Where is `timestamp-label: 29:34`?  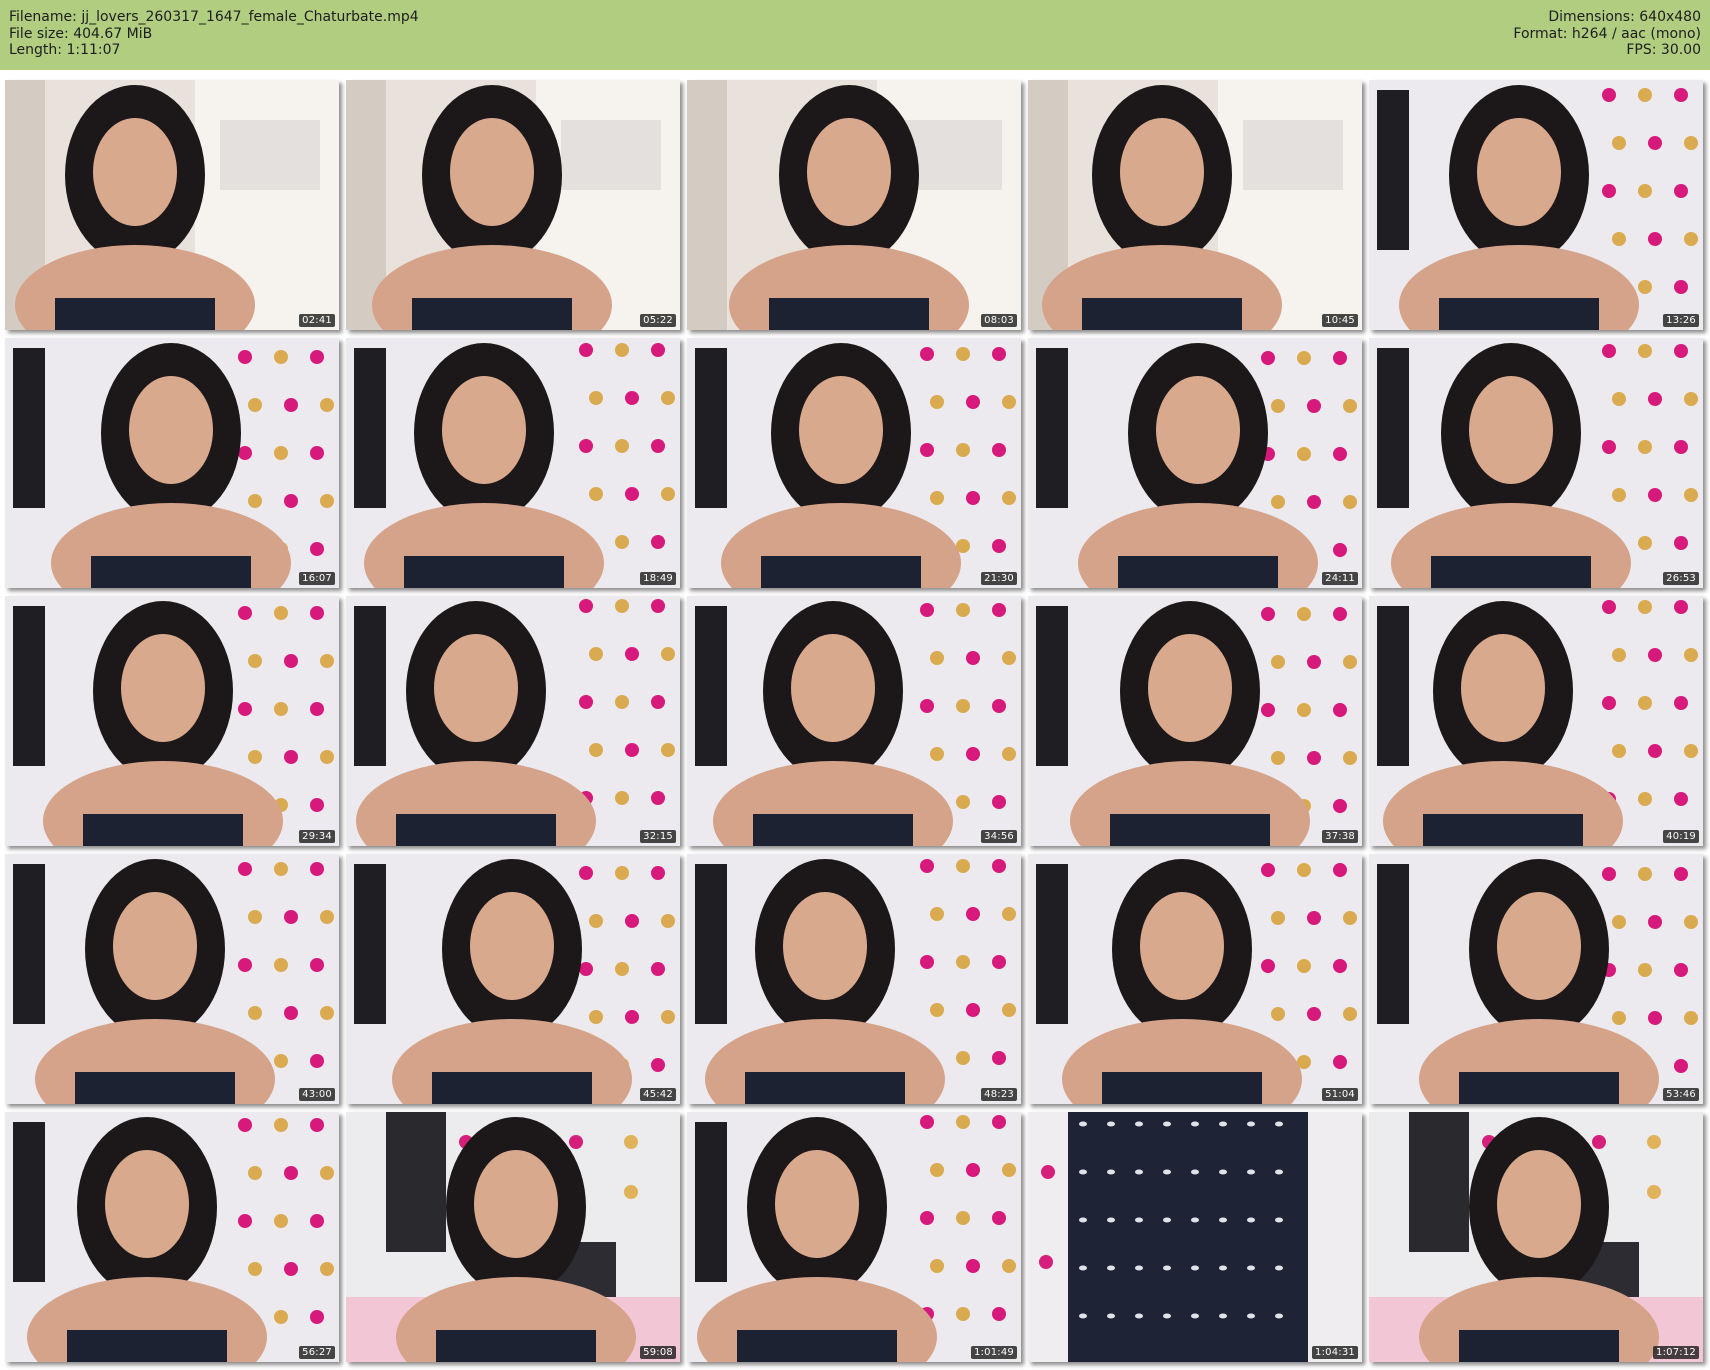
timestamp-label: 29:34 is located at coordinates (317, 836).